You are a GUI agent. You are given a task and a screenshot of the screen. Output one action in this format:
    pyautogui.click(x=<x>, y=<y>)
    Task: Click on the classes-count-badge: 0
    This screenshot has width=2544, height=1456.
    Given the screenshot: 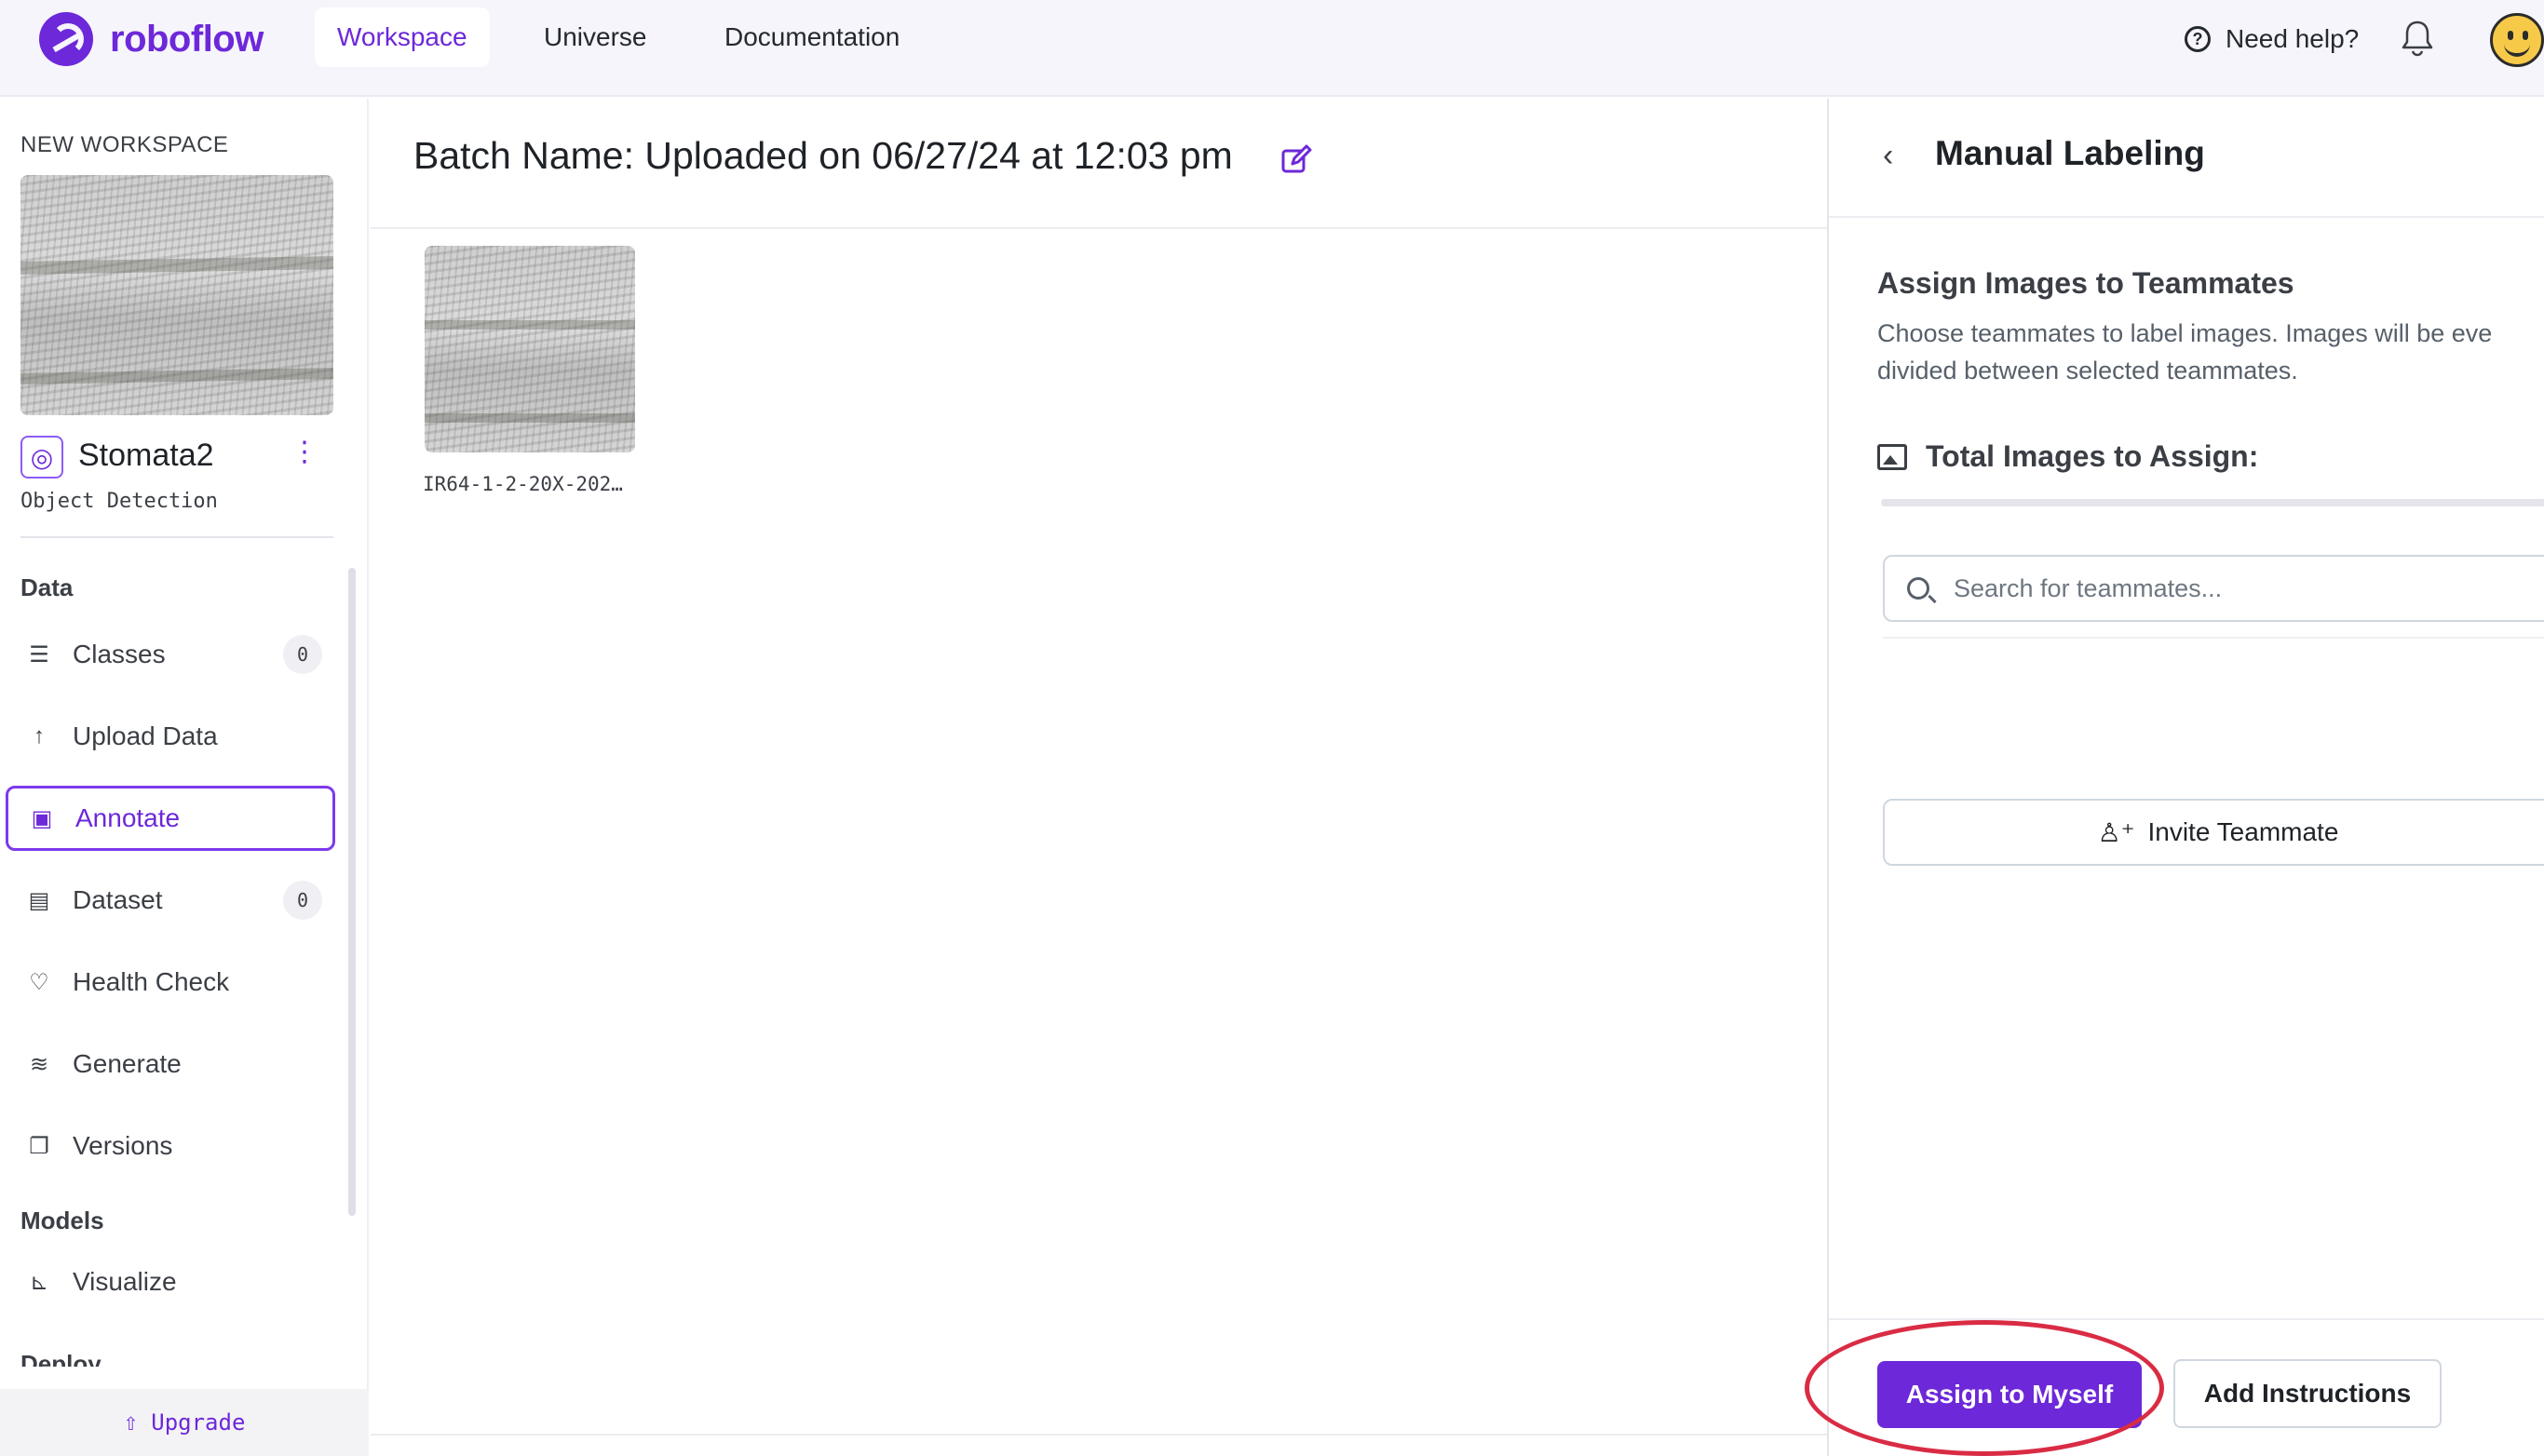 What is the action you would take?
    pyautogui.click(x=302, y=654)
    